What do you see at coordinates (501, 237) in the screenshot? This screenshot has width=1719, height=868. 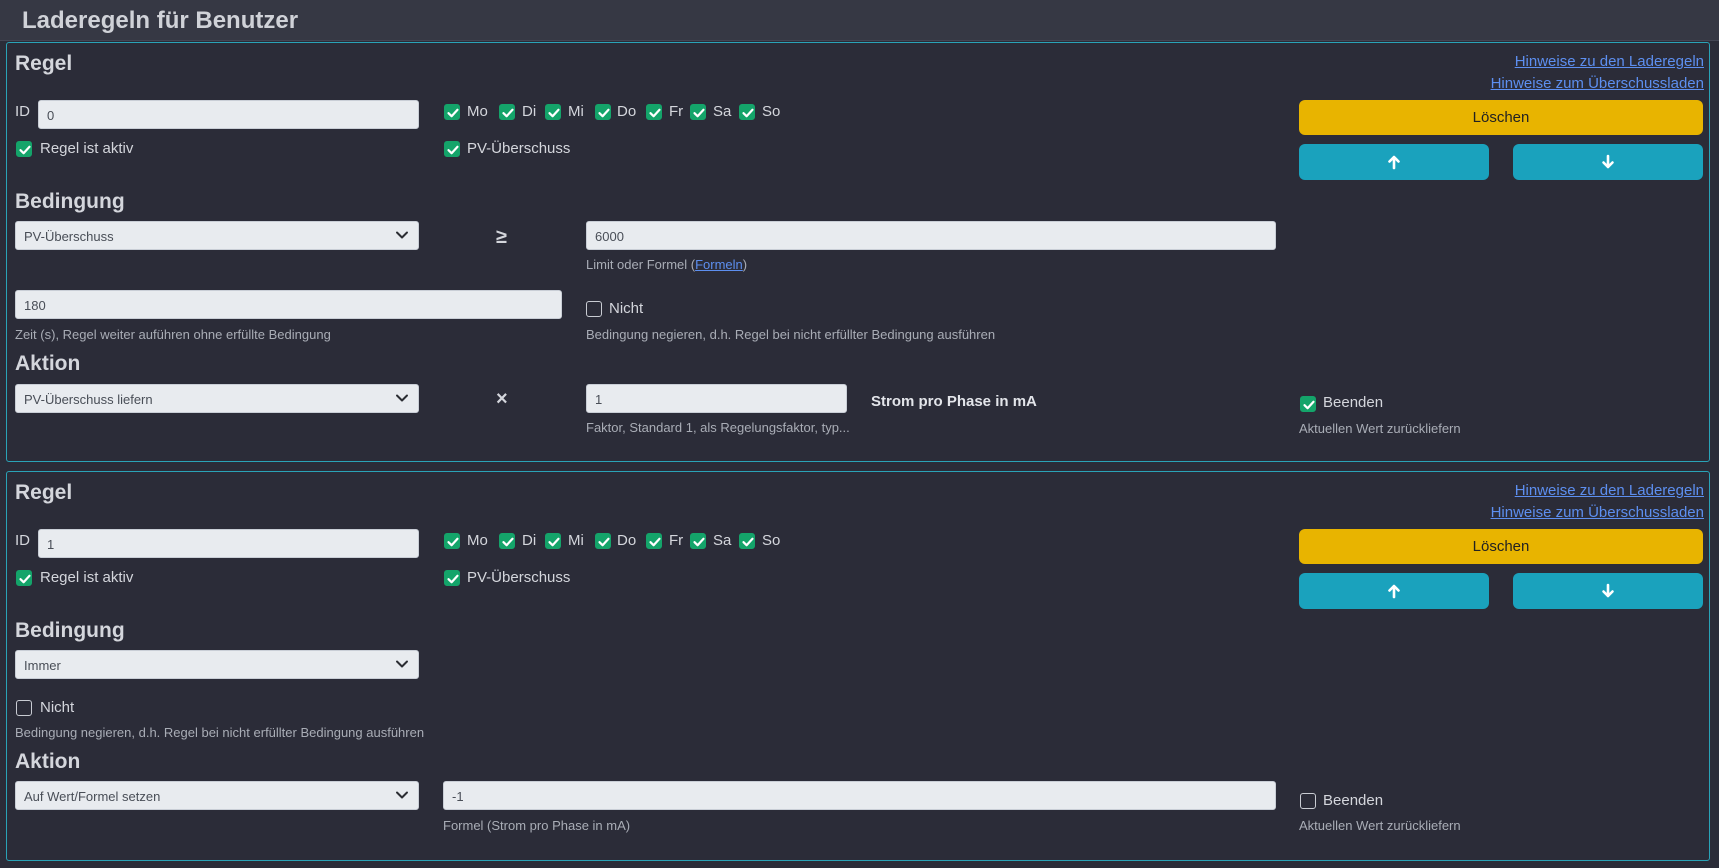 I see `operator-symbol: ≥` at bounding box center [501, 237].